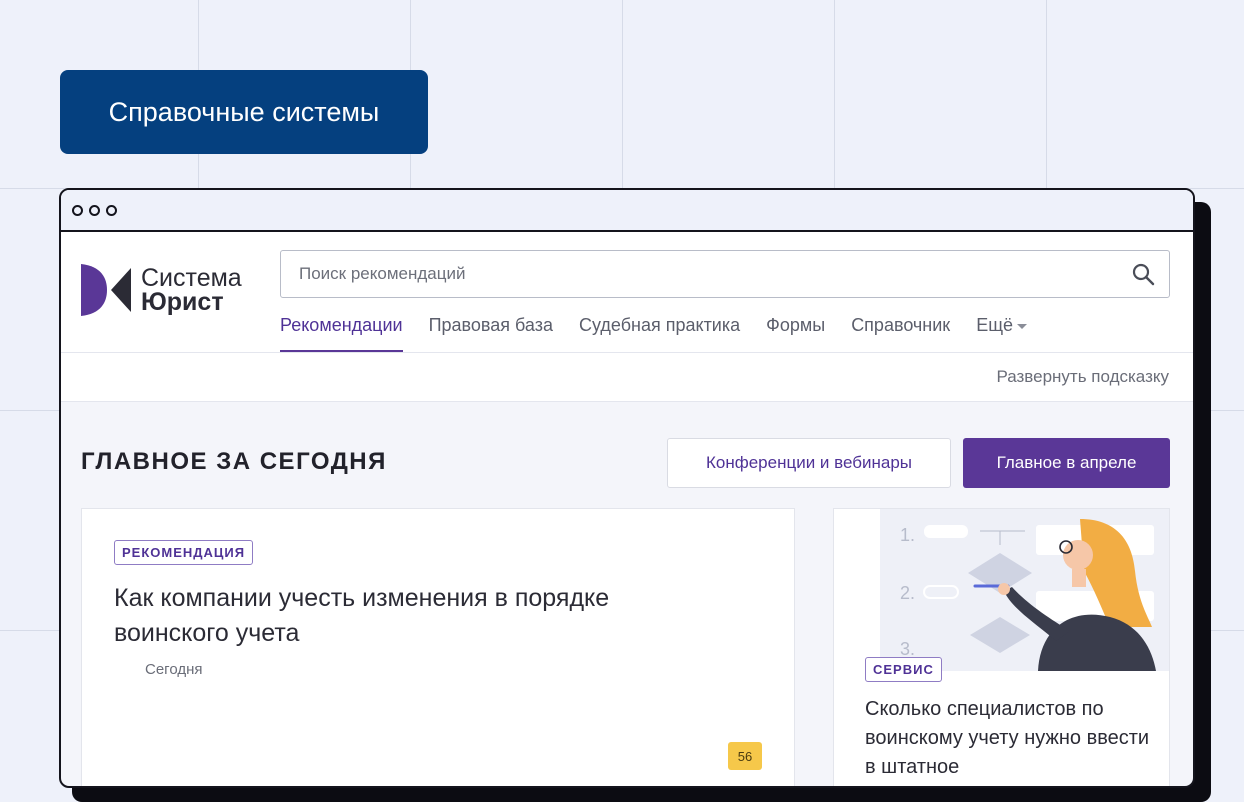 The image size is (1244, 802). What do you see at coordinates (907, 593) in the screenshot?
I see `illustration-label: 2.` at bounding box center [907, 593].